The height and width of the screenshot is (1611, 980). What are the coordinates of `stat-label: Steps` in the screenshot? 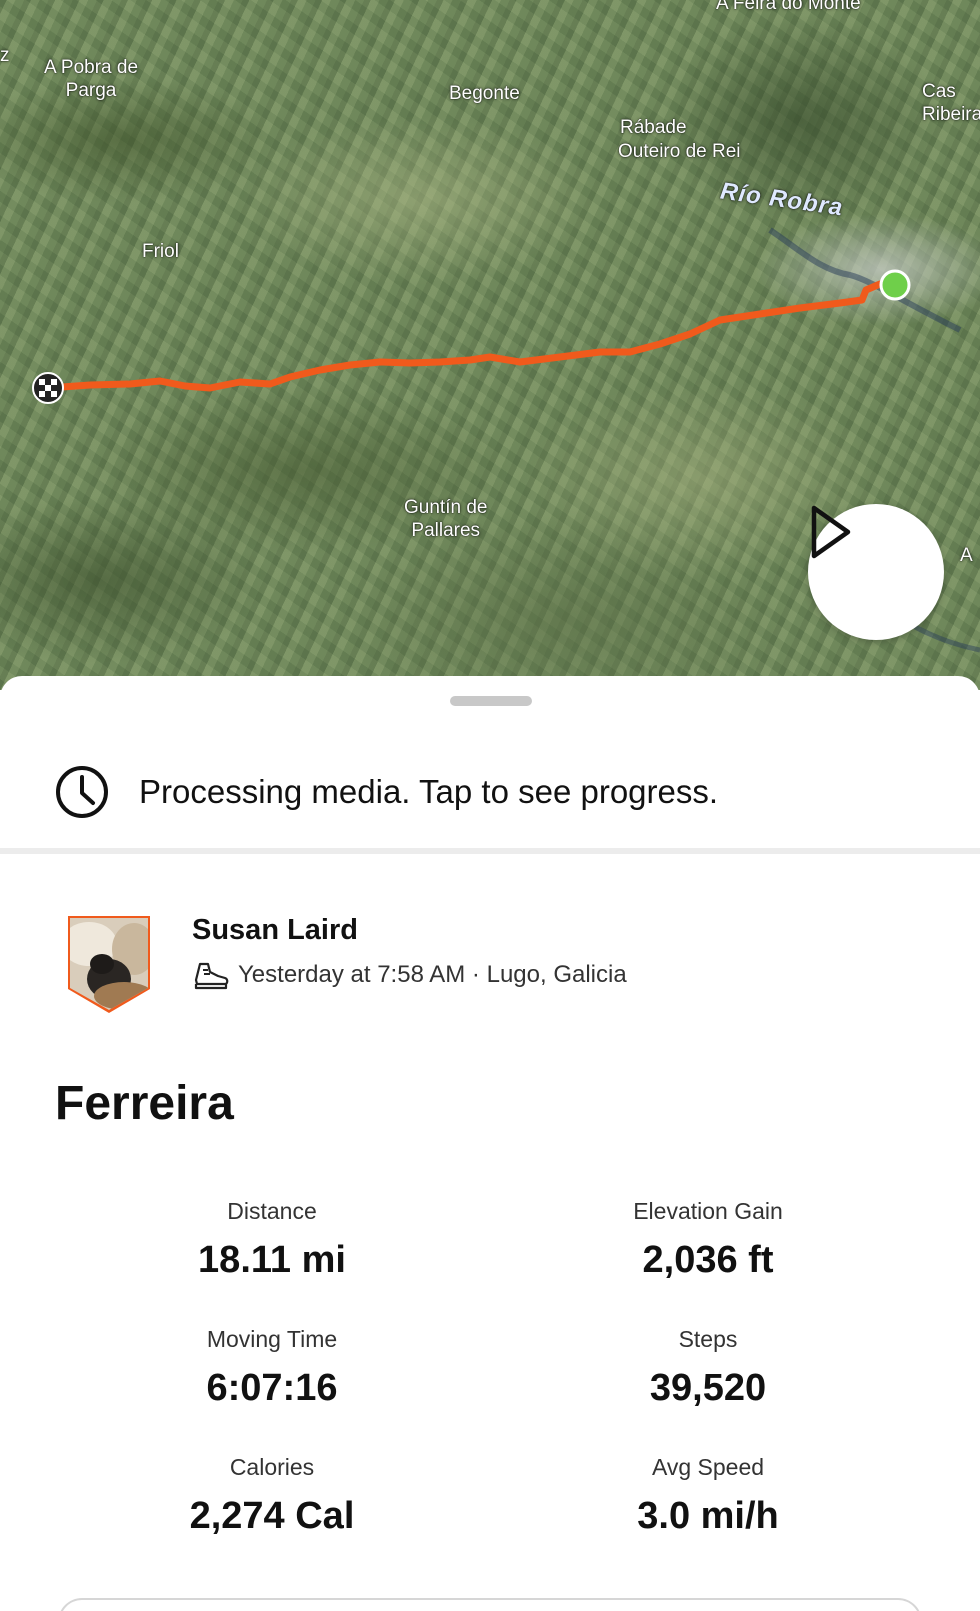 It's located at (708, 1339).